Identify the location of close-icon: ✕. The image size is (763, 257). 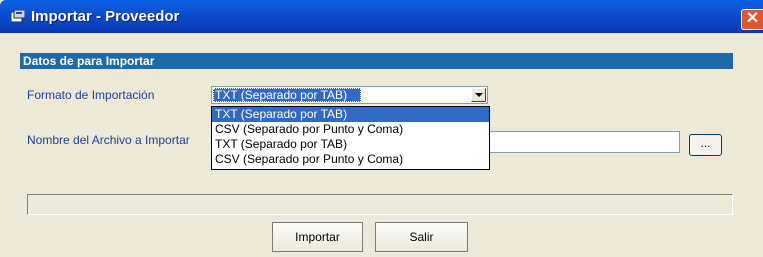
(752, 18).